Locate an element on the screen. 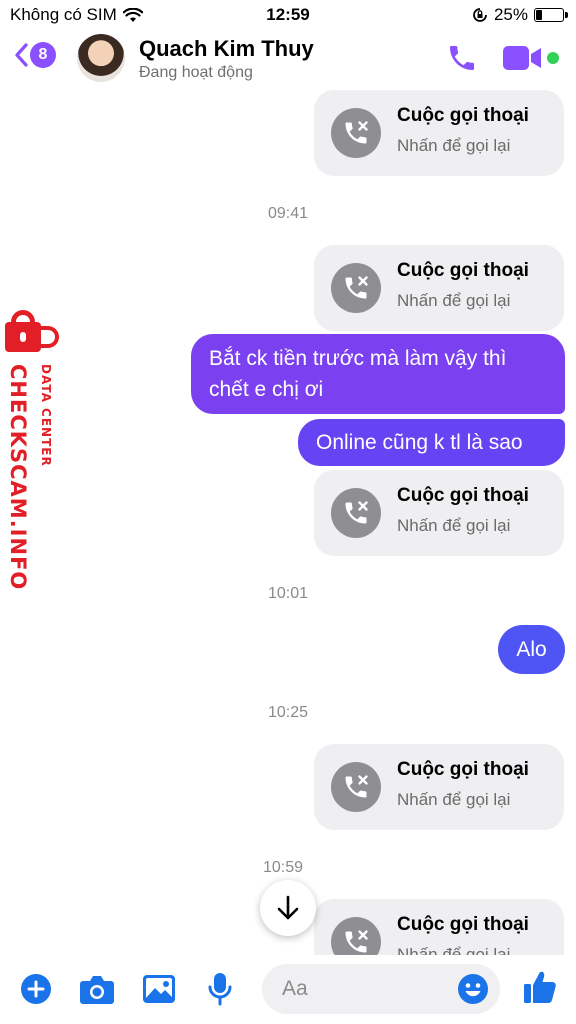 This screenshot has width=576, height=1024. microphone-icon is located at coordinates (220, 989).